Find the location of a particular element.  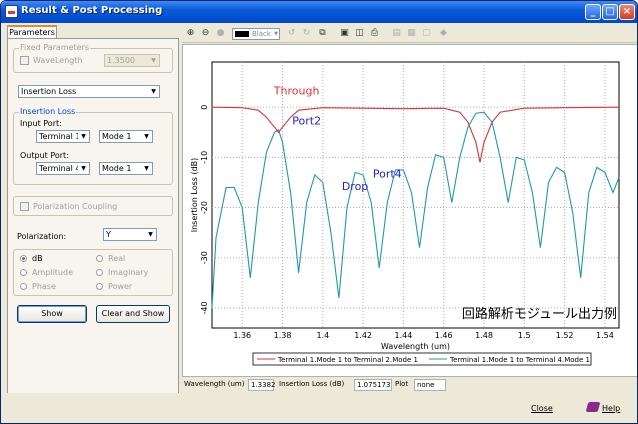

polarization-coupling-label: Polarization Coupling is located at coordinates (75, 206).